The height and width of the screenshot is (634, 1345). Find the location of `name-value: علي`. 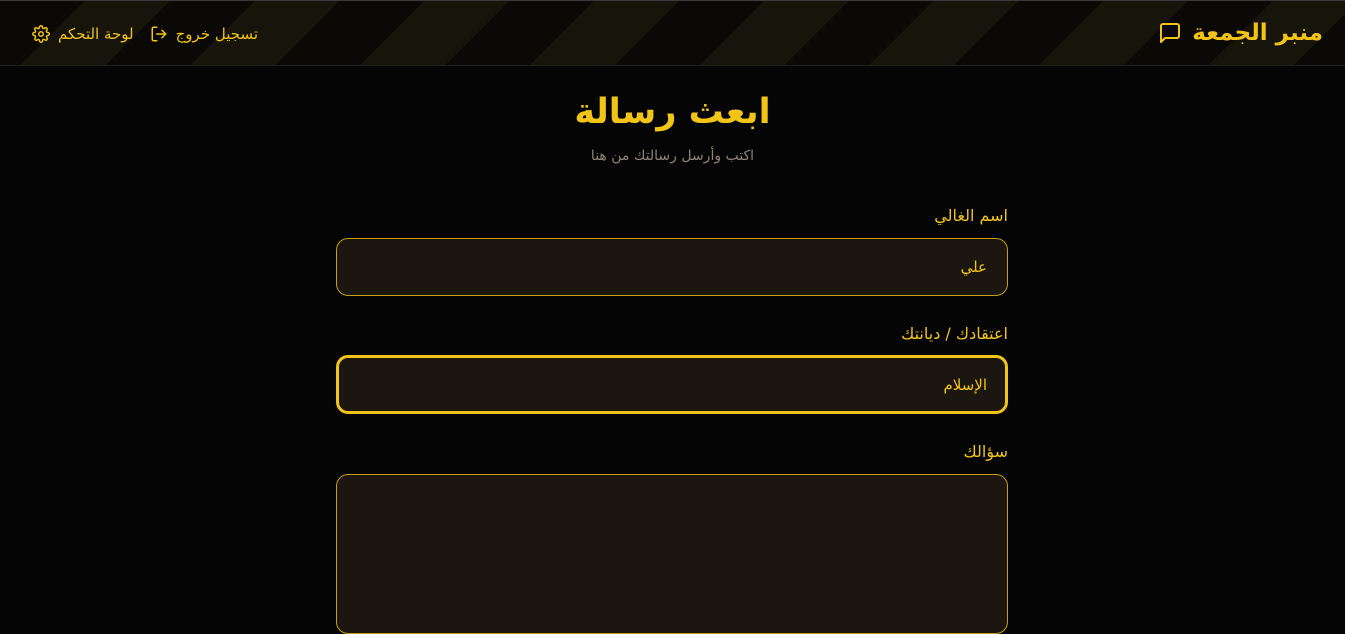

name-value: علي is located at coordinates (973, 267).